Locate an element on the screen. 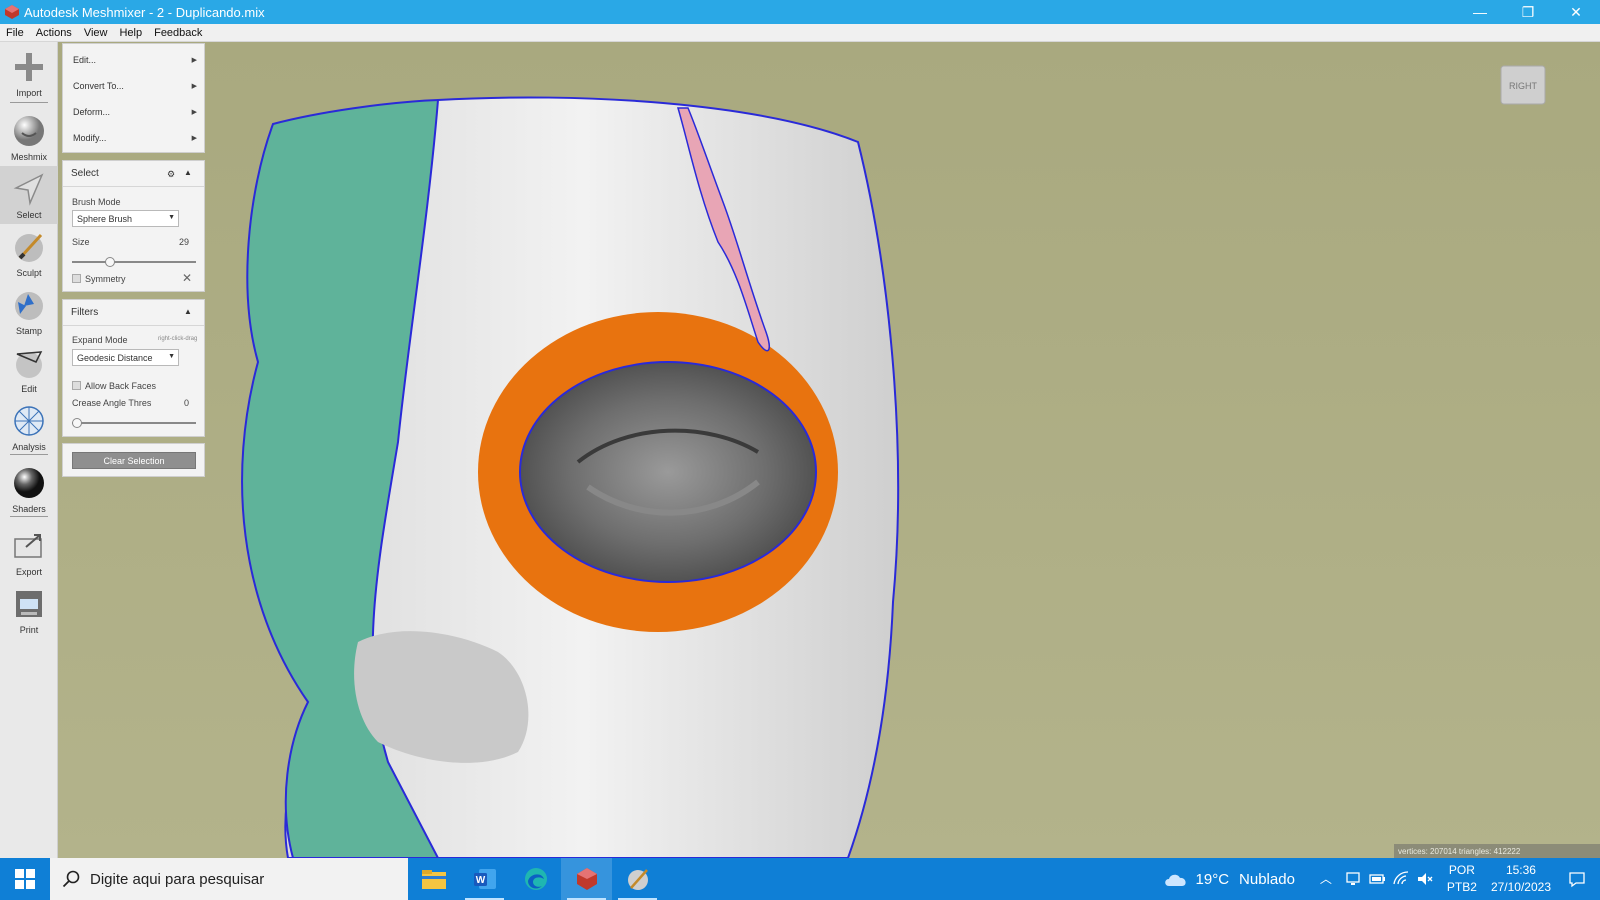 The height and width of the screenshot is (900, 1600). dropdown-value: Geodesic Distance is located at coordinates (115, 357).